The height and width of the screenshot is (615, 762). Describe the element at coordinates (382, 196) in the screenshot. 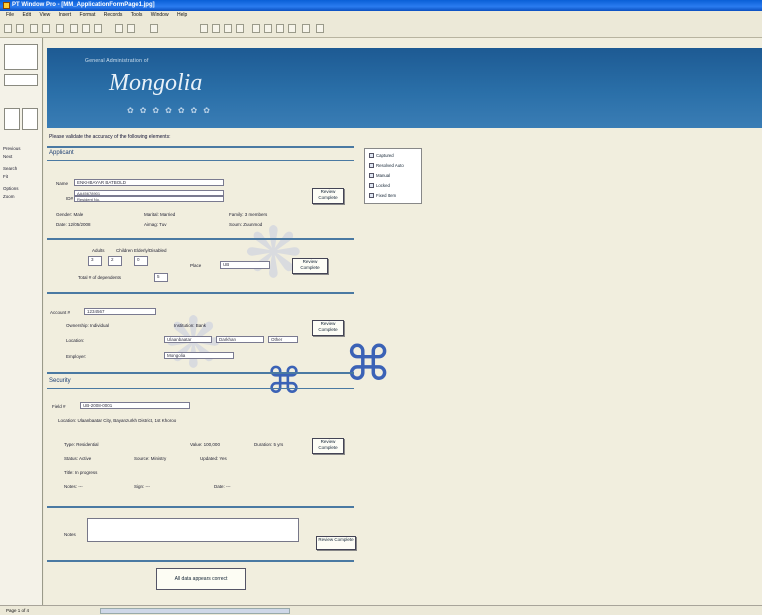

I see `legend-item: Fixed Item` at that location.